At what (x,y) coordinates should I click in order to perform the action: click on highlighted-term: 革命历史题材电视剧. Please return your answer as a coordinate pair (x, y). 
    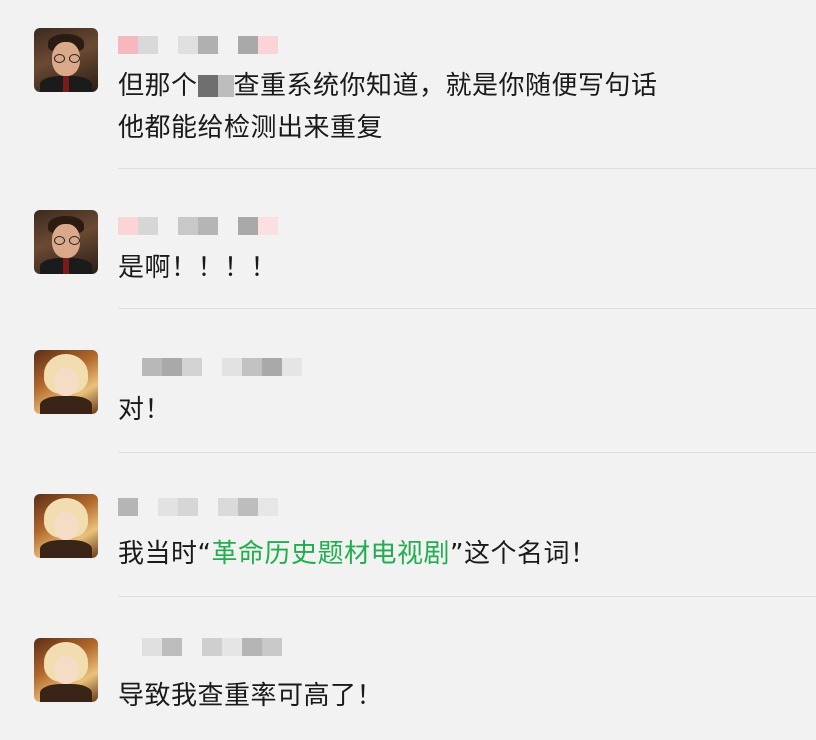
    Looking at the image, I should click on (331, 554).